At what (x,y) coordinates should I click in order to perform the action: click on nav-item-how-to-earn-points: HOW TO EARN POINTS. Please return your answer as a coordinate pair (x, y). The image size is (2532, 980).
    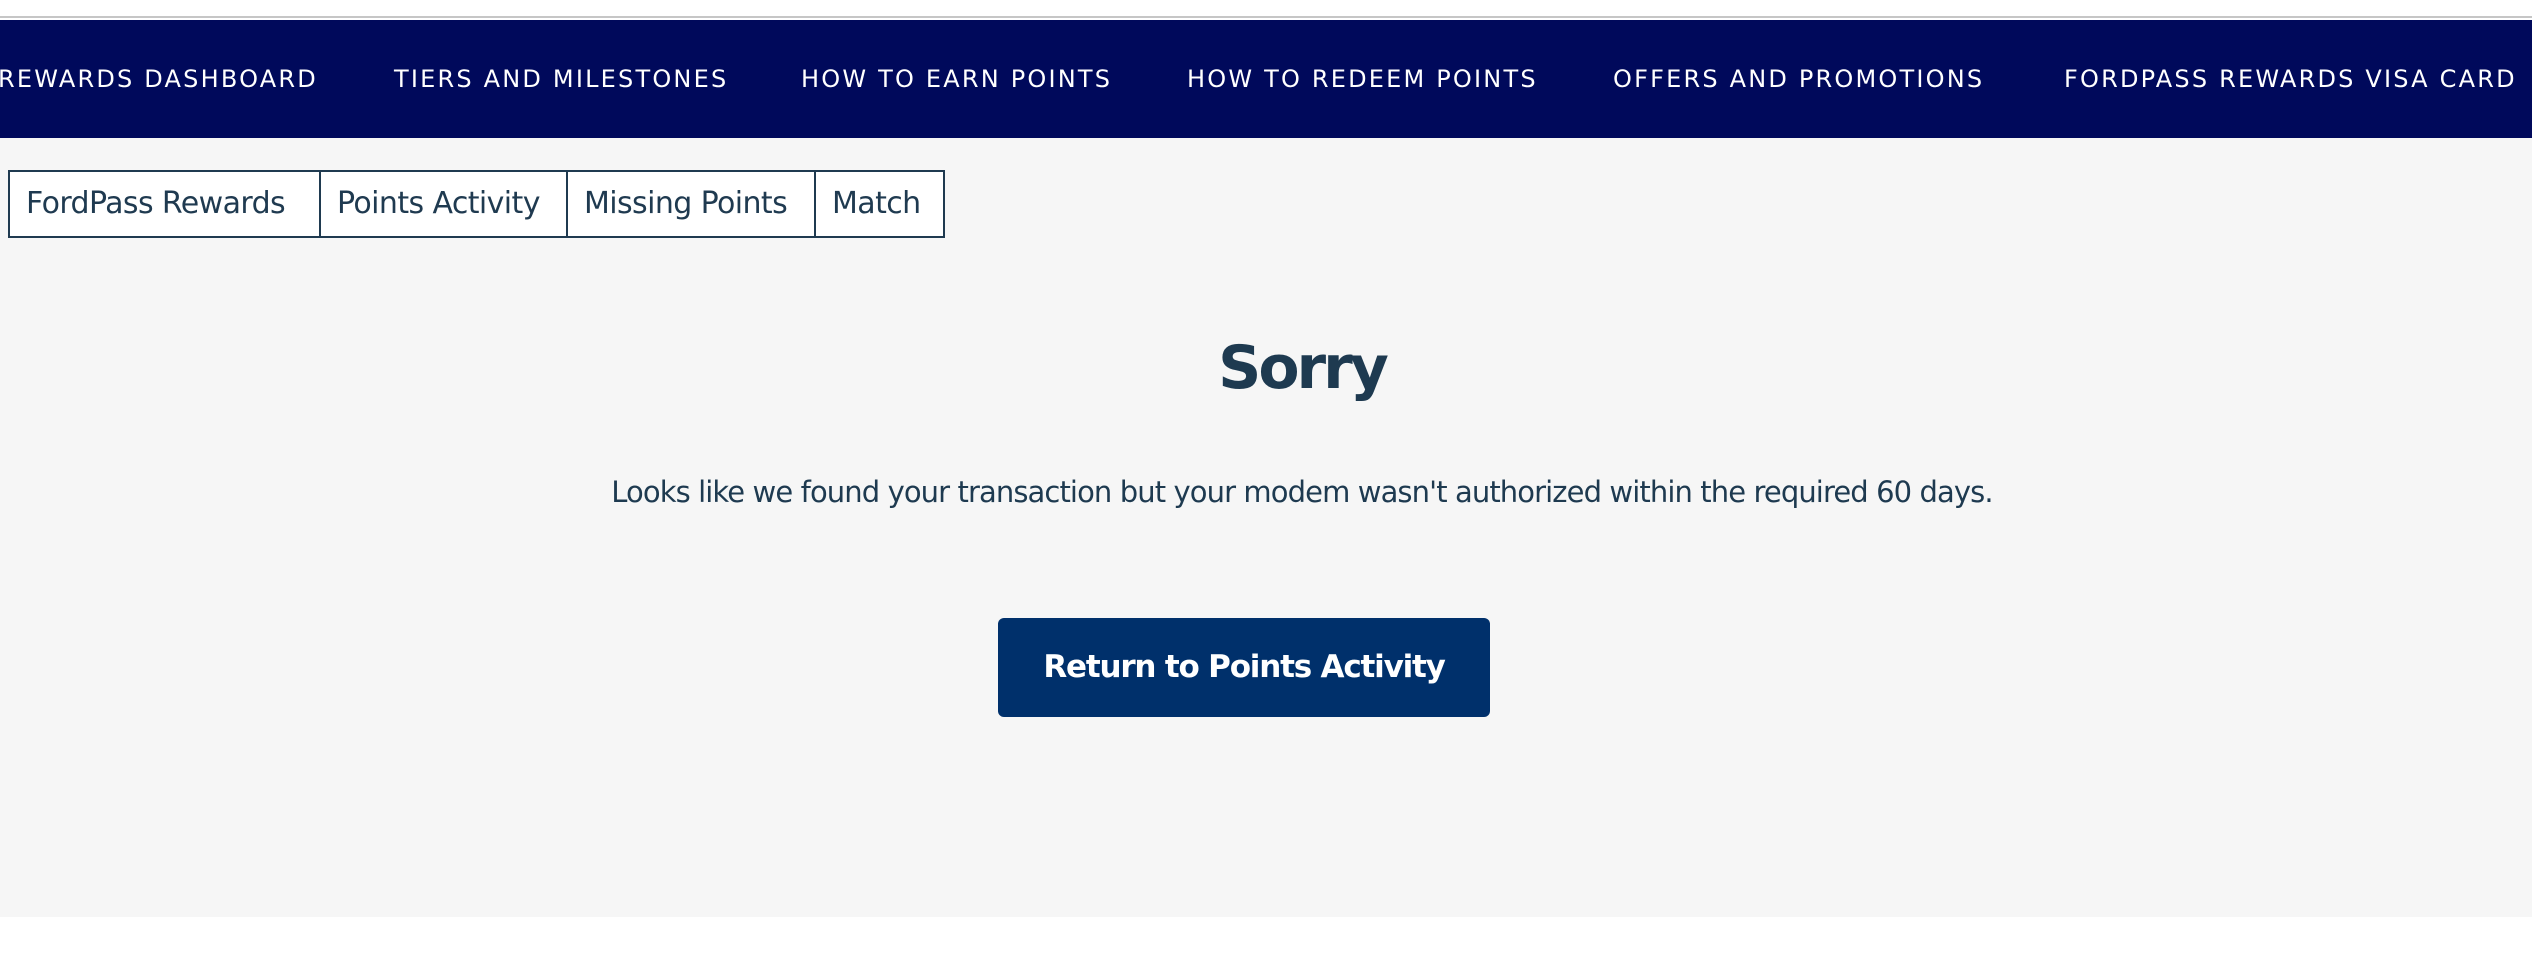
    Looking at the image, I should click on (956, 79).